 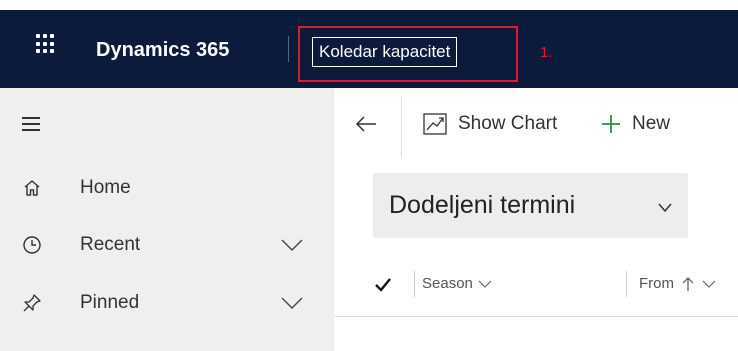 What do you see at coordinates (162, 50) in the screenshot?
I see `app-name: Dynamics 365` at bounding box center [162, 50].